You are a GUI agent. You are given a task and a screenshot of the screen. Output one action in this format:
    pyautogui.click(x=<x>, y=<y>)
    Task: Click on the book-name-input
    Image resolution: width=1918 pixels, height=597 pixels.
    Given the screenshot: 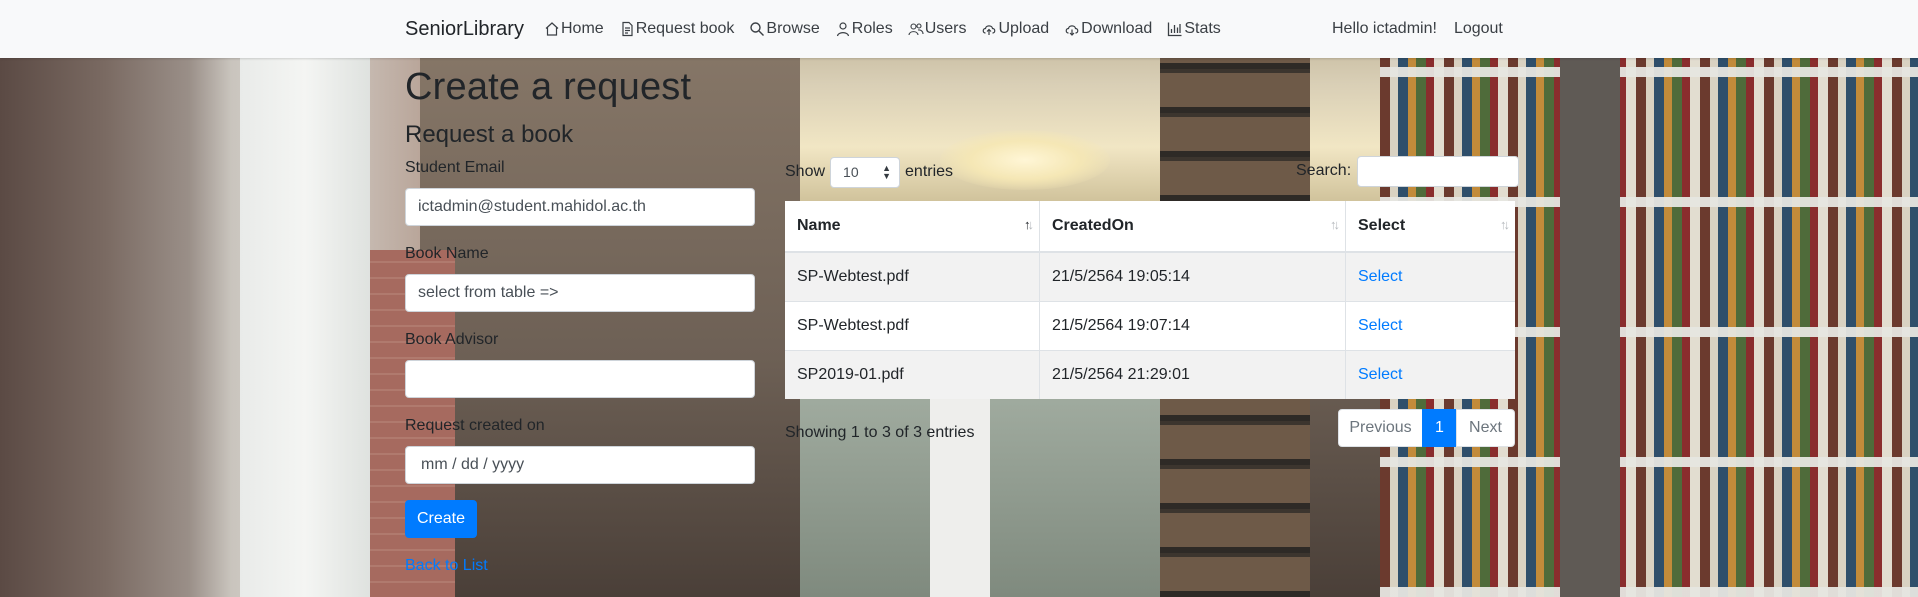 What is the action you would take?
    pyautogui.click(x=580, y=293)
    